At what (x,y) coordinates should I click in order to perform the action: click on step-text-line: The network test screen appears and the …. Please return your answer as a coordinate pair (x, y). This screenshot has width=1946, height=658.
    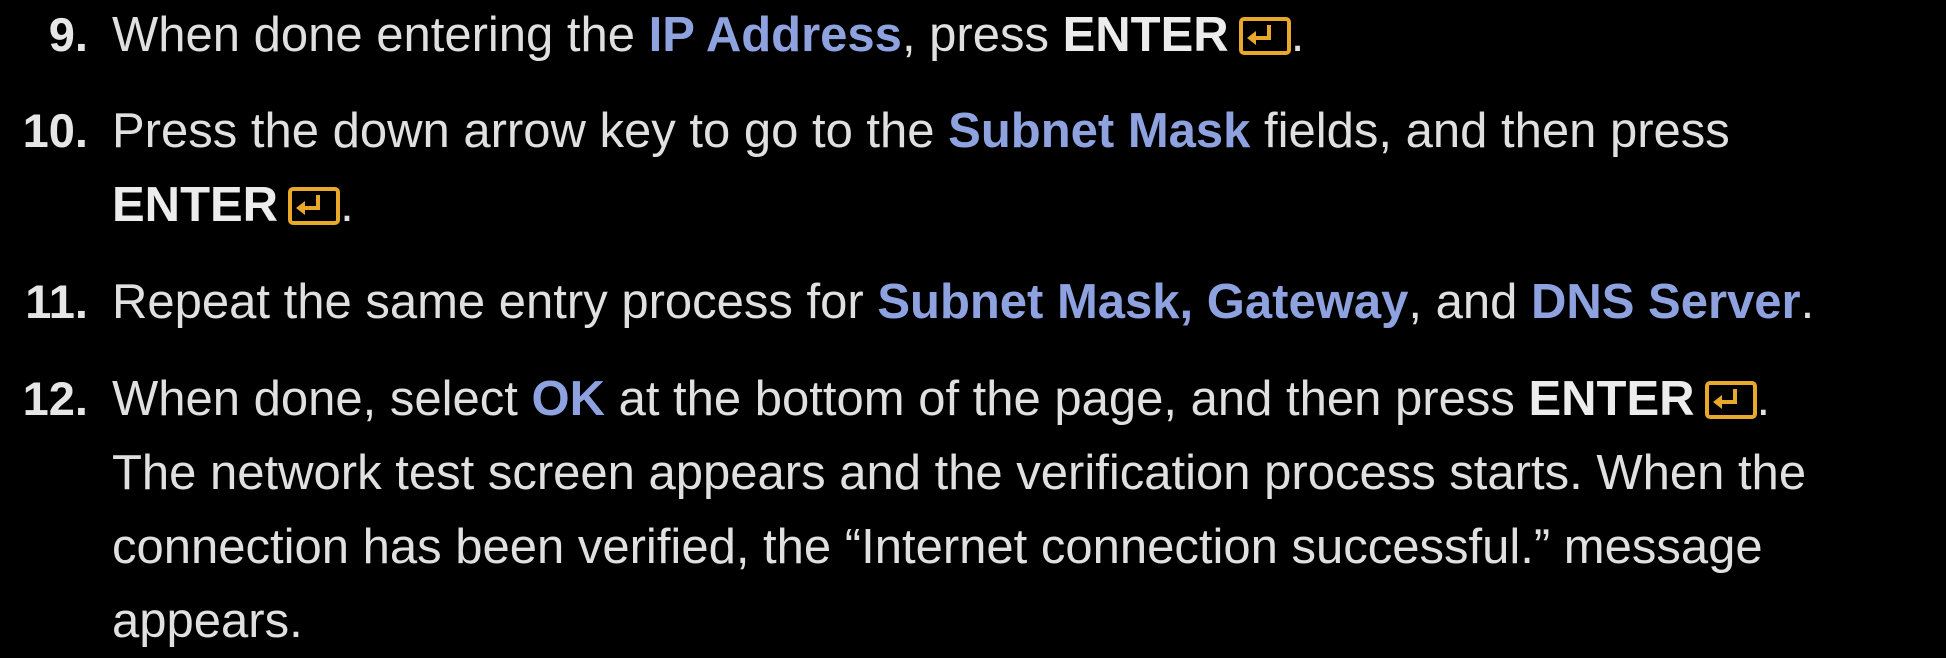
    Looking at the image, I should click on (959, 473).